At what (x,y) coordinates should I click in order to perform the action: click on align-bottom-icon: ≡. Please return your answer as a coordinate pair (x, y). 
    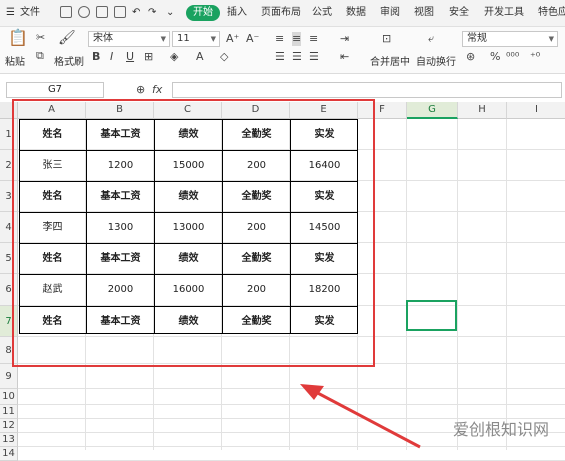
    Looking at the image, I should click on (313, 39).